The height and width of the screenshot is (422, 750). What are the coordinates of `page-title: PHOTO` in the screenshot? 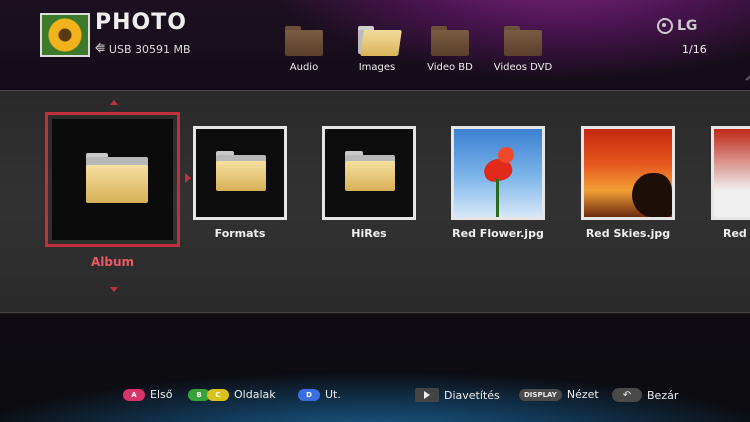 It's located at (141, 22).